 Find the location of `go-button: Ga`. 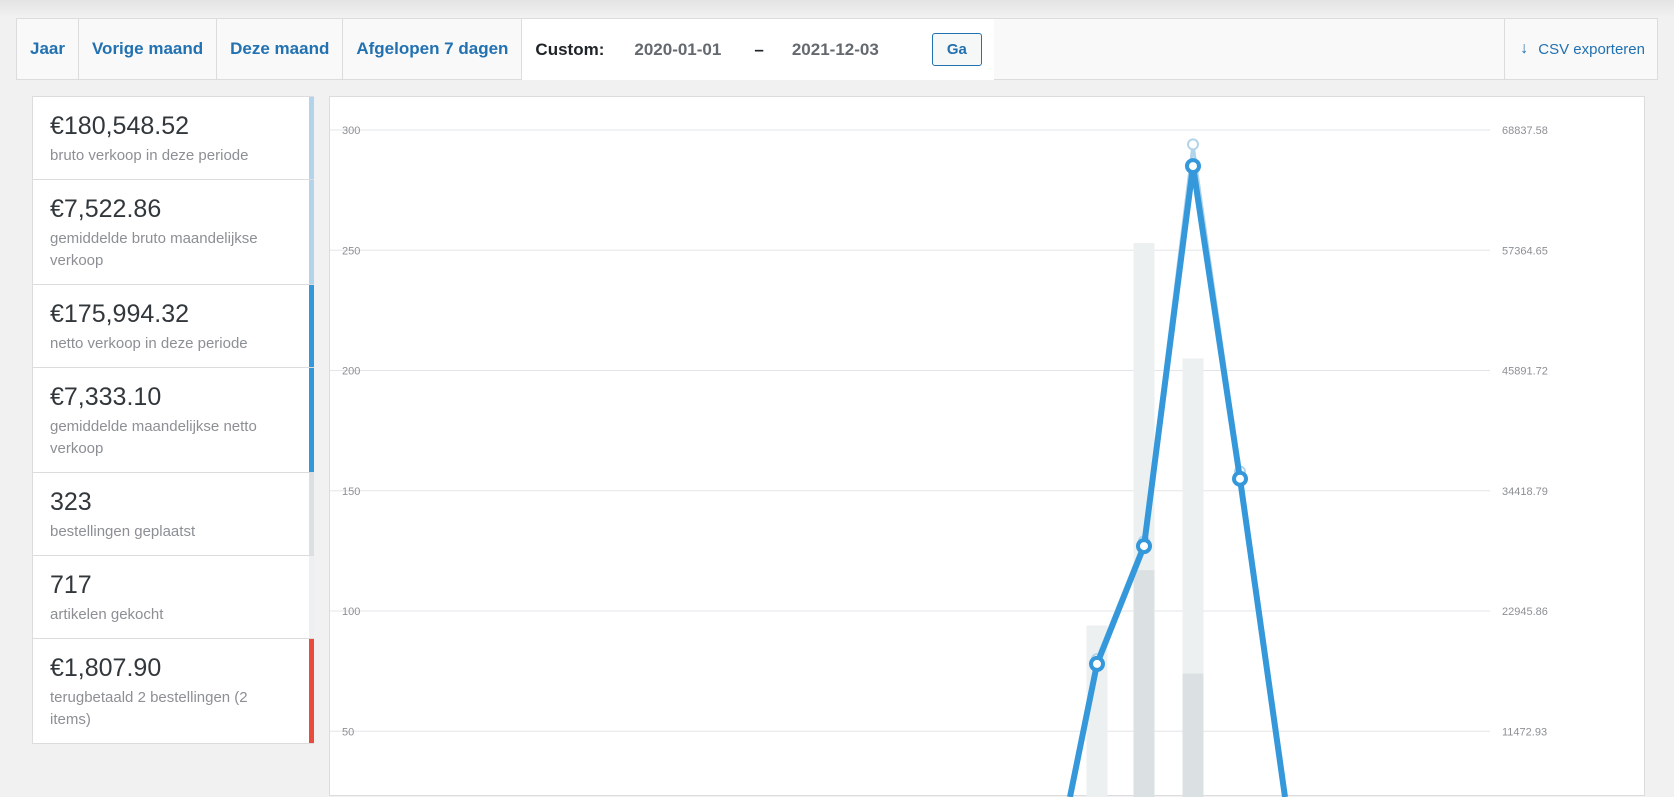

go-button: Ga is located at coordinates (956, 49).